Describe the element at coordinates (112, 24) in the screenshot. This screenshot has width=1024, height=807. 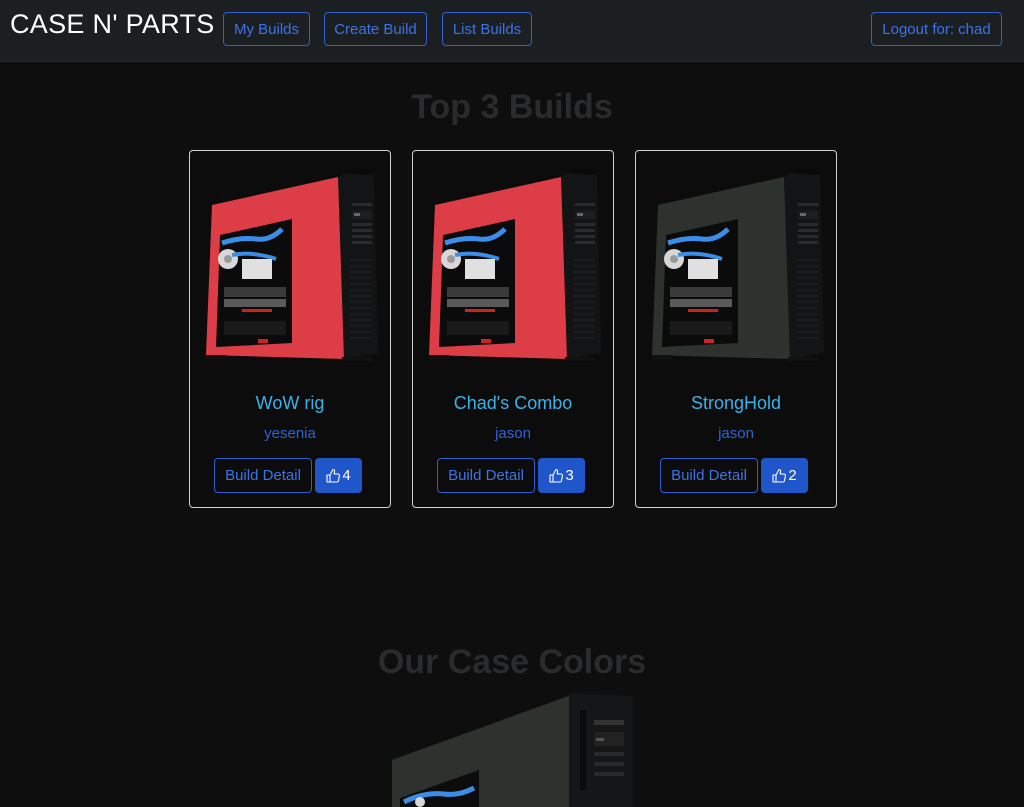
I see `brand-logo: CASE N' PARTS` at that location.